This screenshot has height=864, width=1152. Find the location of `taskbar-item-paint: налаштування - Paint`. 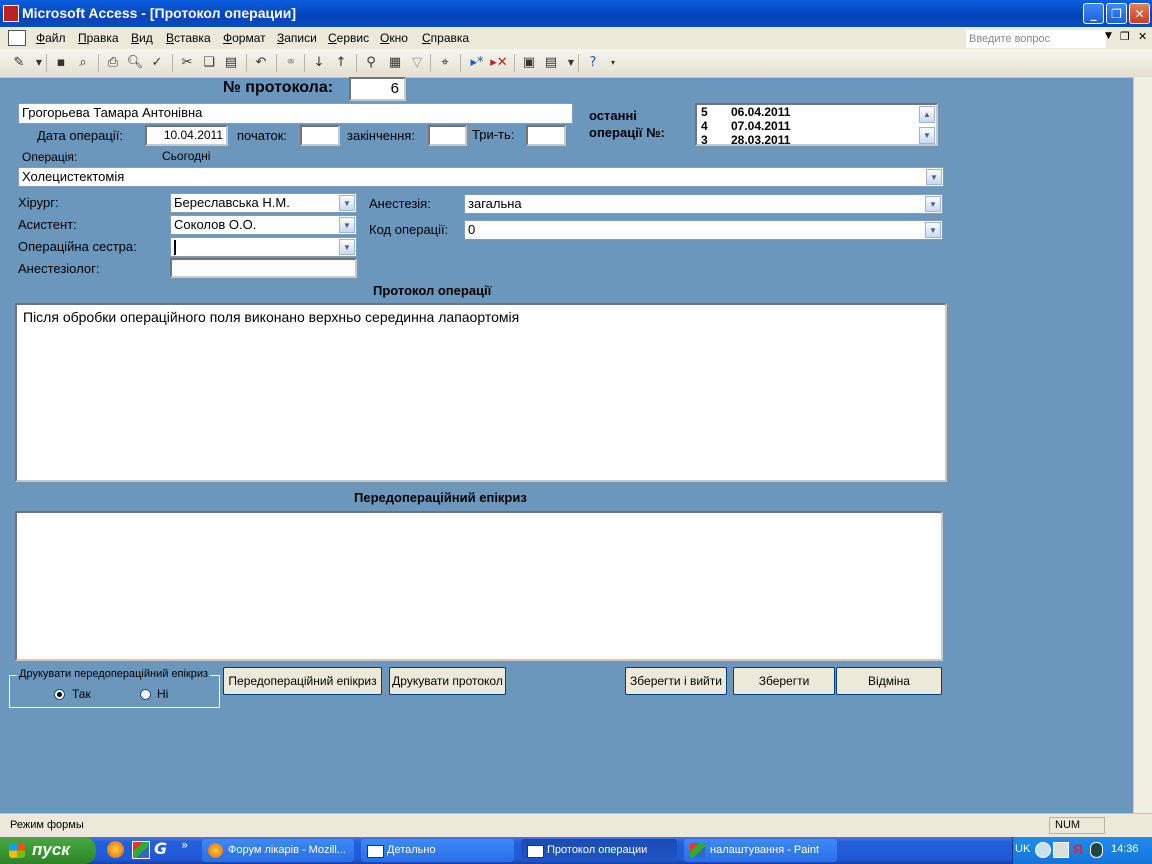

taskbar-item-paint: налаштування - Paint is located at coordinates (760, 850).